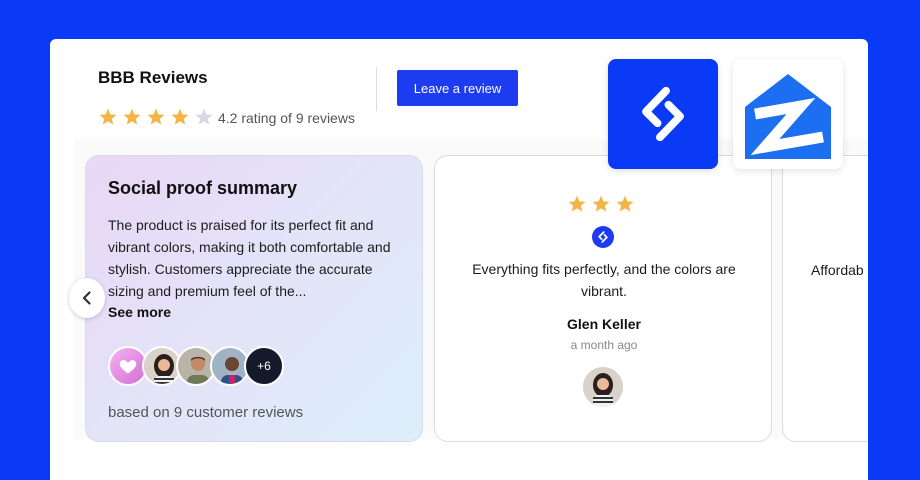 Image resolution: width=920 pixels, height=480 pixels. Describe the element at coordinates (139, 312) in the screenshot. I see `see-more-link: See more` at that location.